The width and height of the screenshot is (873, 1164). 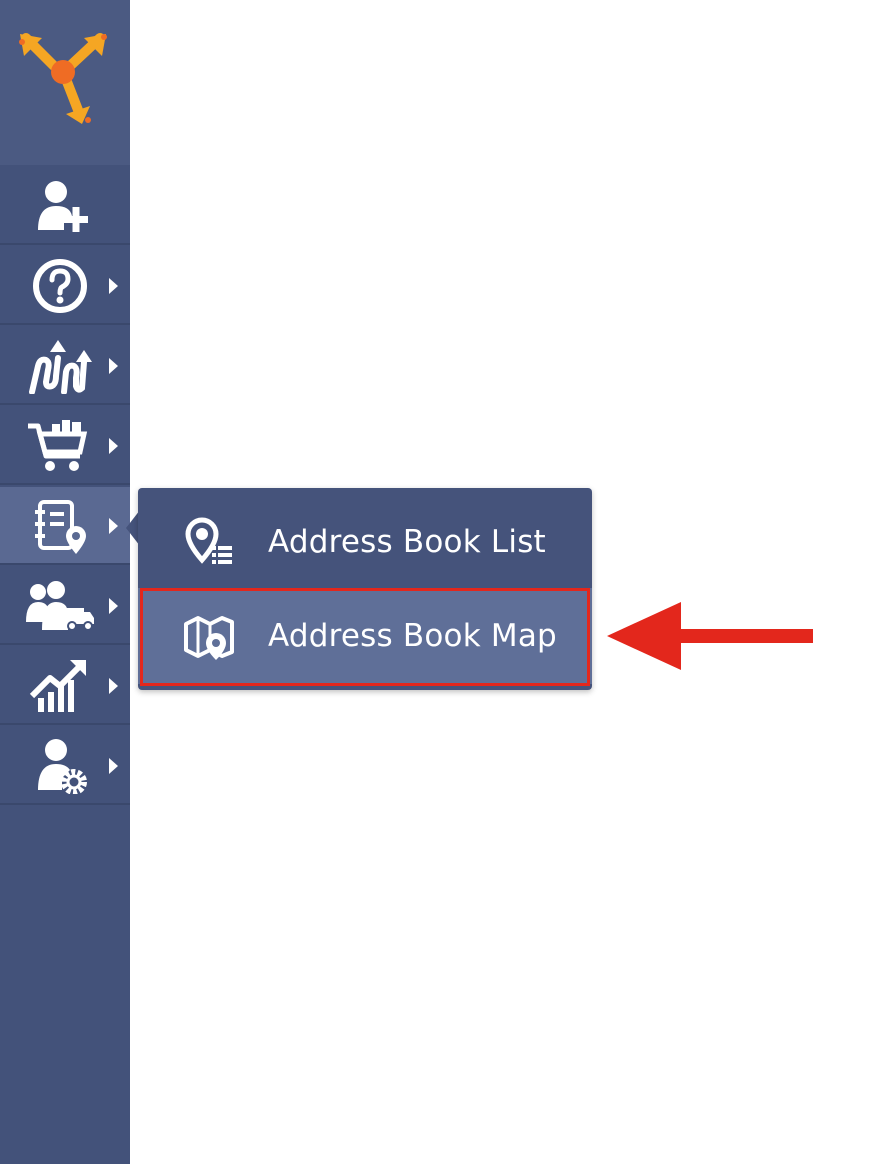 I want to click on sidebar-item-settings, so click(x=65, y=766).